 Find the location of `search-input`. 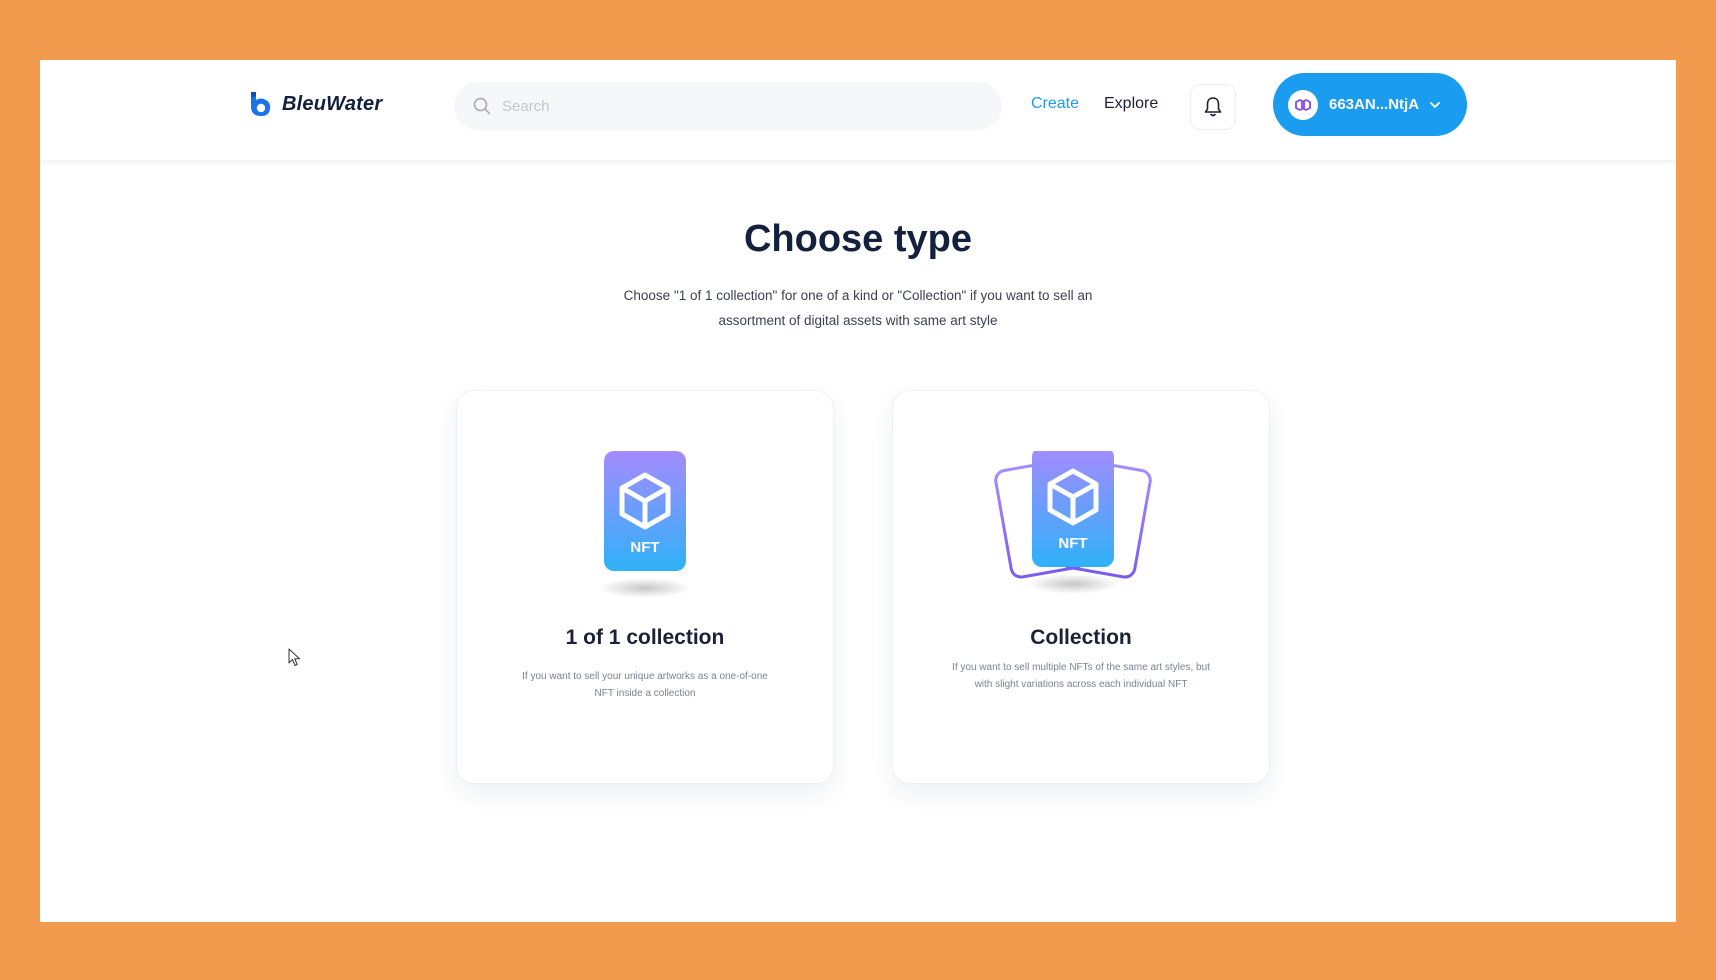

search-input is located at coordinates (737, 106).